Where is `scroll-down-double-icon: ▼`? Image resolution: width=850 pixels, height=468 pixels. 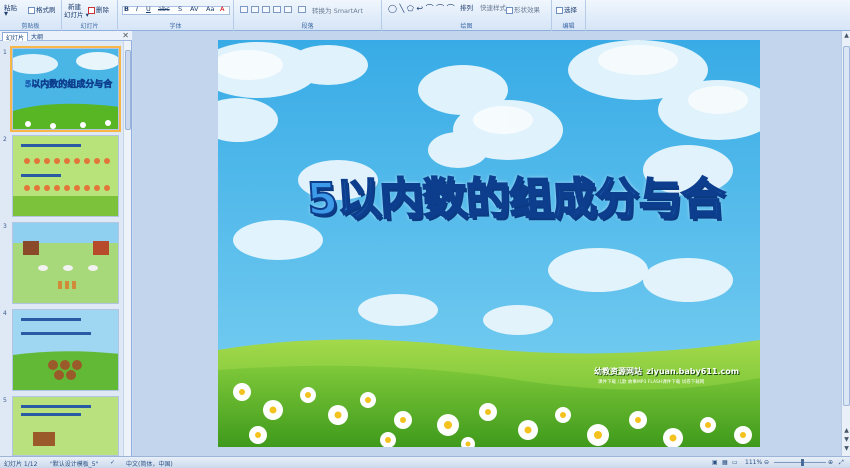 scroll-down-double-icon: ▼ is located at coordinates (846, 439).